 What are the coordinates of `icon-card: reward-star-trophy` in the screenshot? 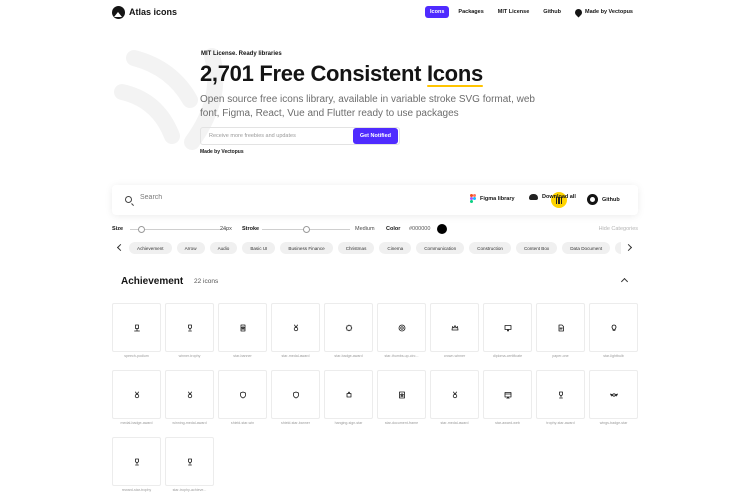 It's located at (136, 464).